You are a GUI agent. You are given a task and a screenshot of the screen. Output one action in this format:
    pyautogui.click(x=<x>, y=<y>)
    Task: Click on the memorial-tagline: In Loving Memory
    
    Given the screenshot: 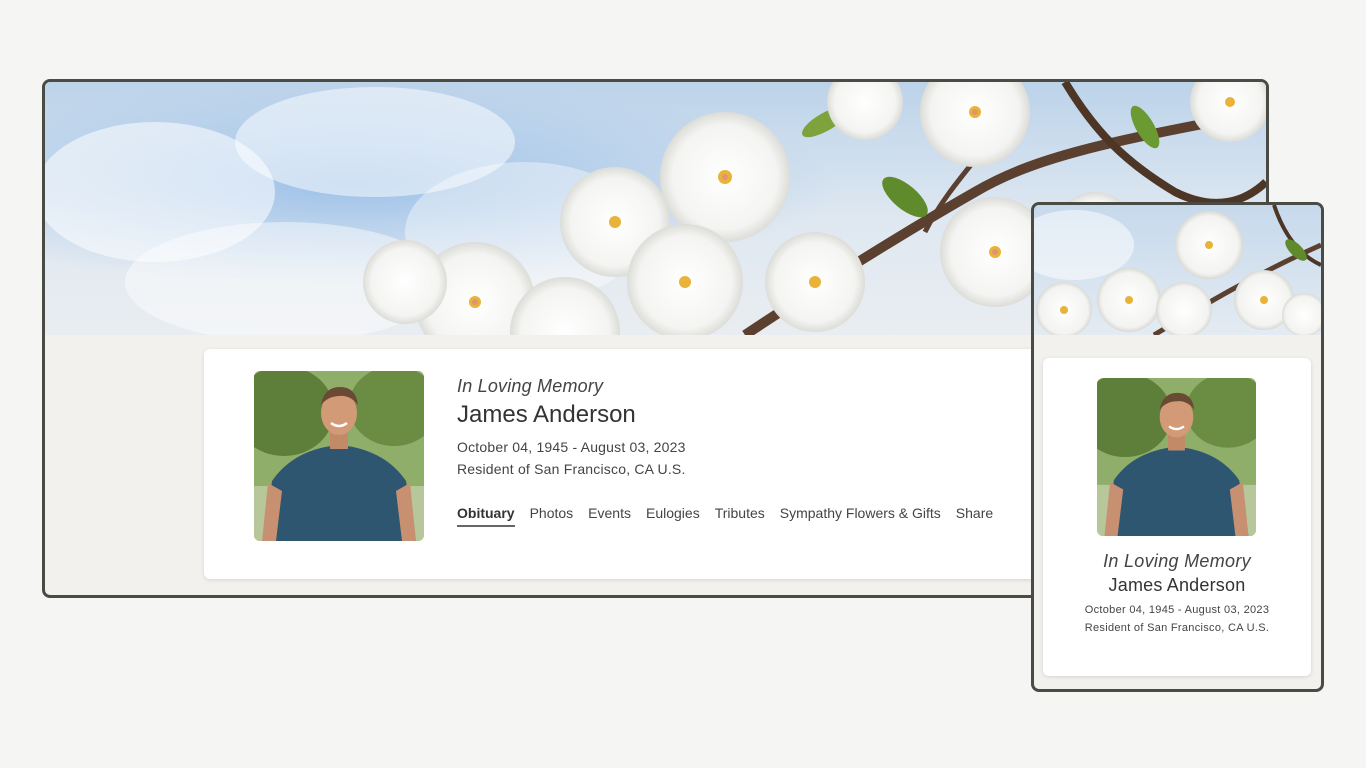 What is the action you would take?
    pyautogui.click(x=530, y=386)
    